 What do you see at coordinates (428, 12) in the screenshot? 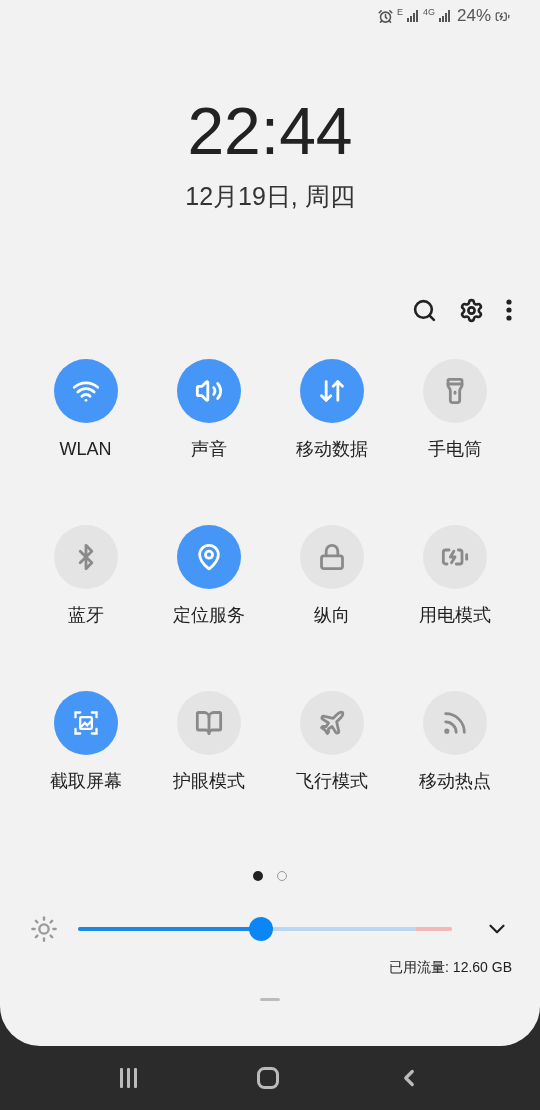
I see `network-type: 4G` at bounding box center [428, 12].